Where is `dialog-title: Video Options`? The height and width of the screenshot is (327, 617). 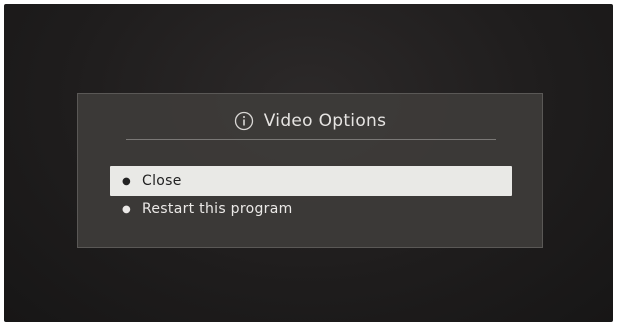 dialog-title: Video Options is located at coordinates (325, 121).